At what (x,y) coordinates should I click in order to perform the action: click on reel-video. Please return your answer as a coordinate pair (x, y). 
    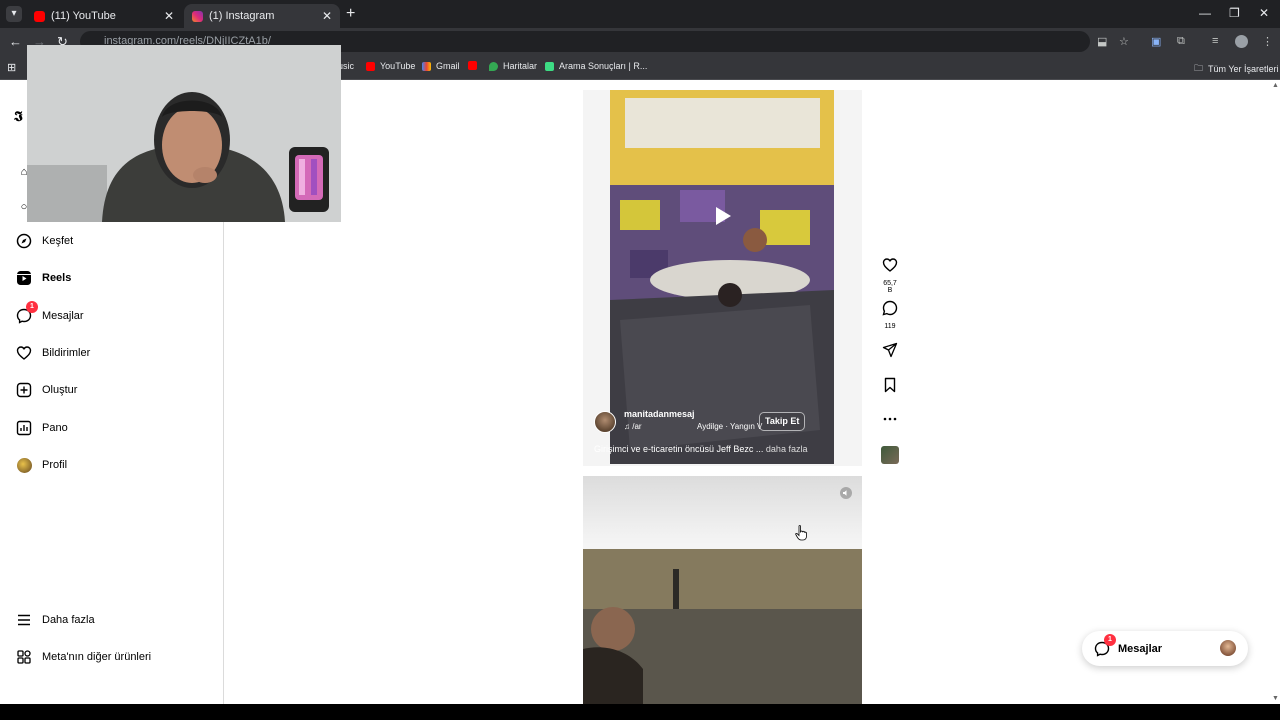
    Looking at the image, I should click on (722, 277).